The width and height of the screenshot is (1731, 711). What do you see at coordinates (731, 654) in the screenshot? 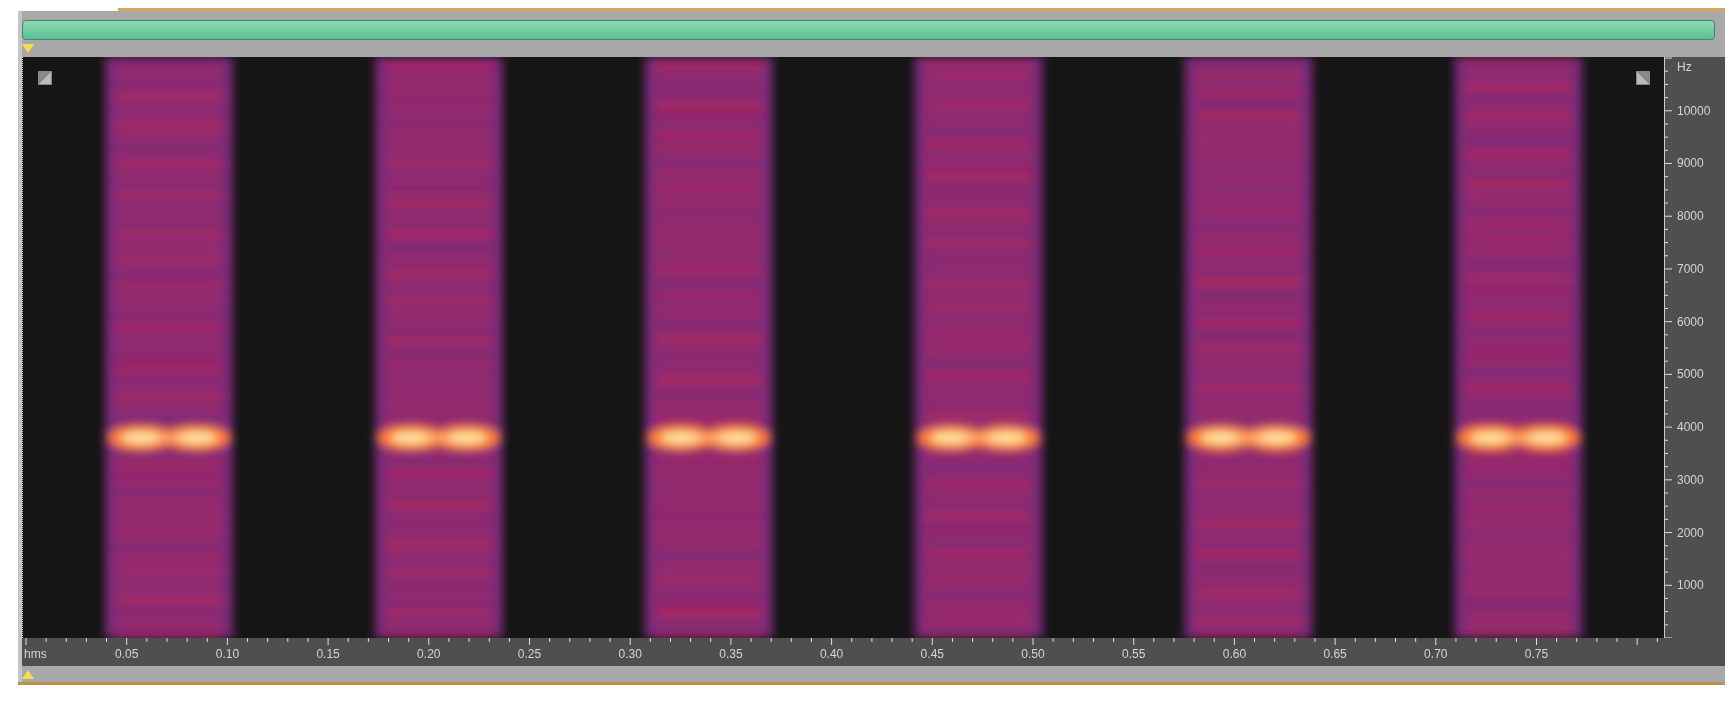
I see `time-tick-label: 0.35` at bounding box center [731, 654].